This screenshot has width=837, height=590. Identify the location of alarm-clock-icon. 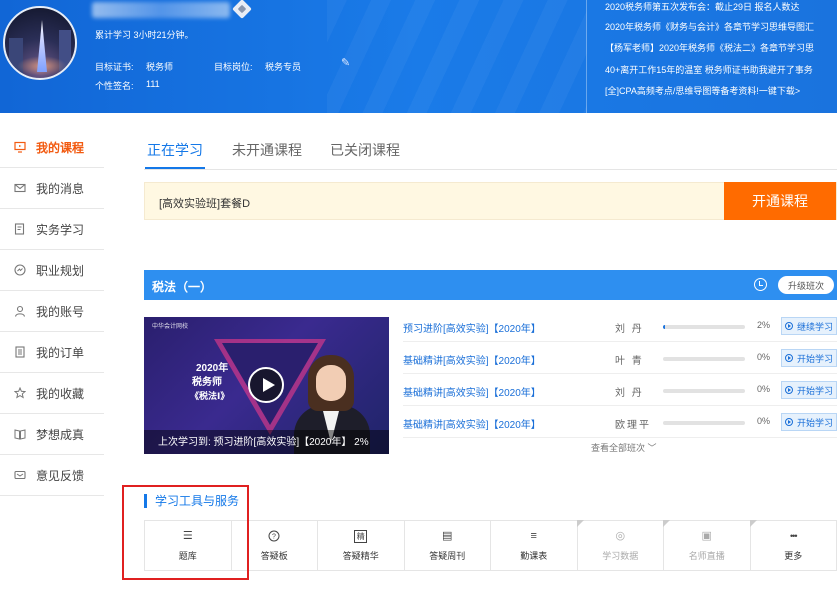
(760, 284).